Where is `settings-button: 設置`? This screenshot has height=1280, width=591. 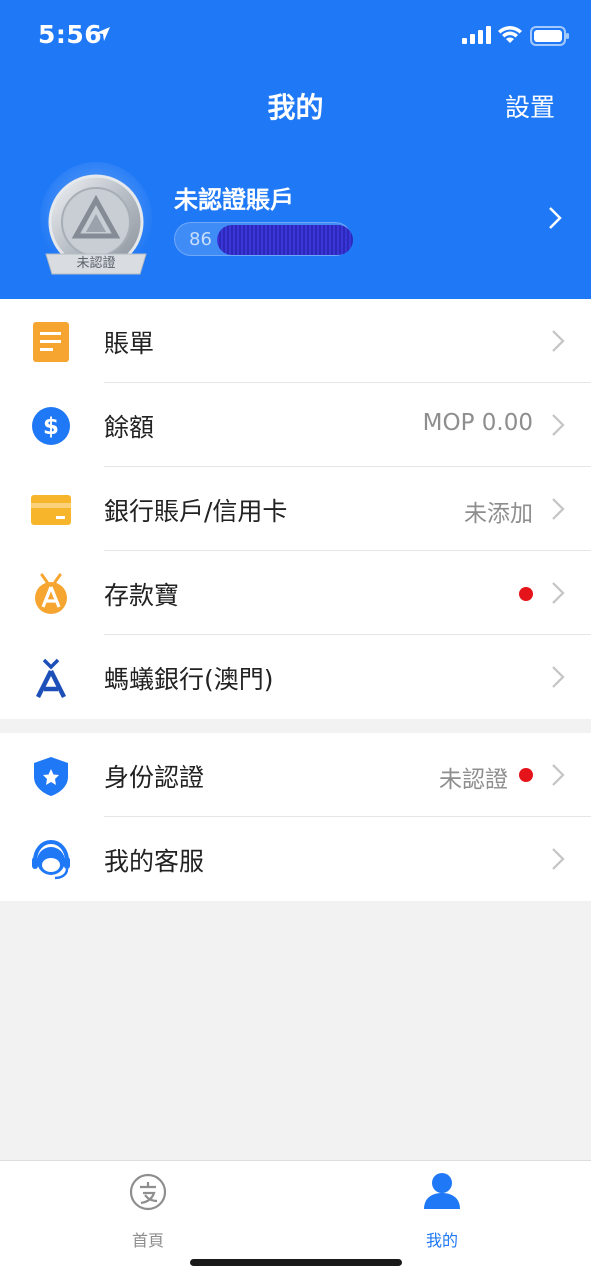 settings-button: 設置 is located at coordinates (530, 106).